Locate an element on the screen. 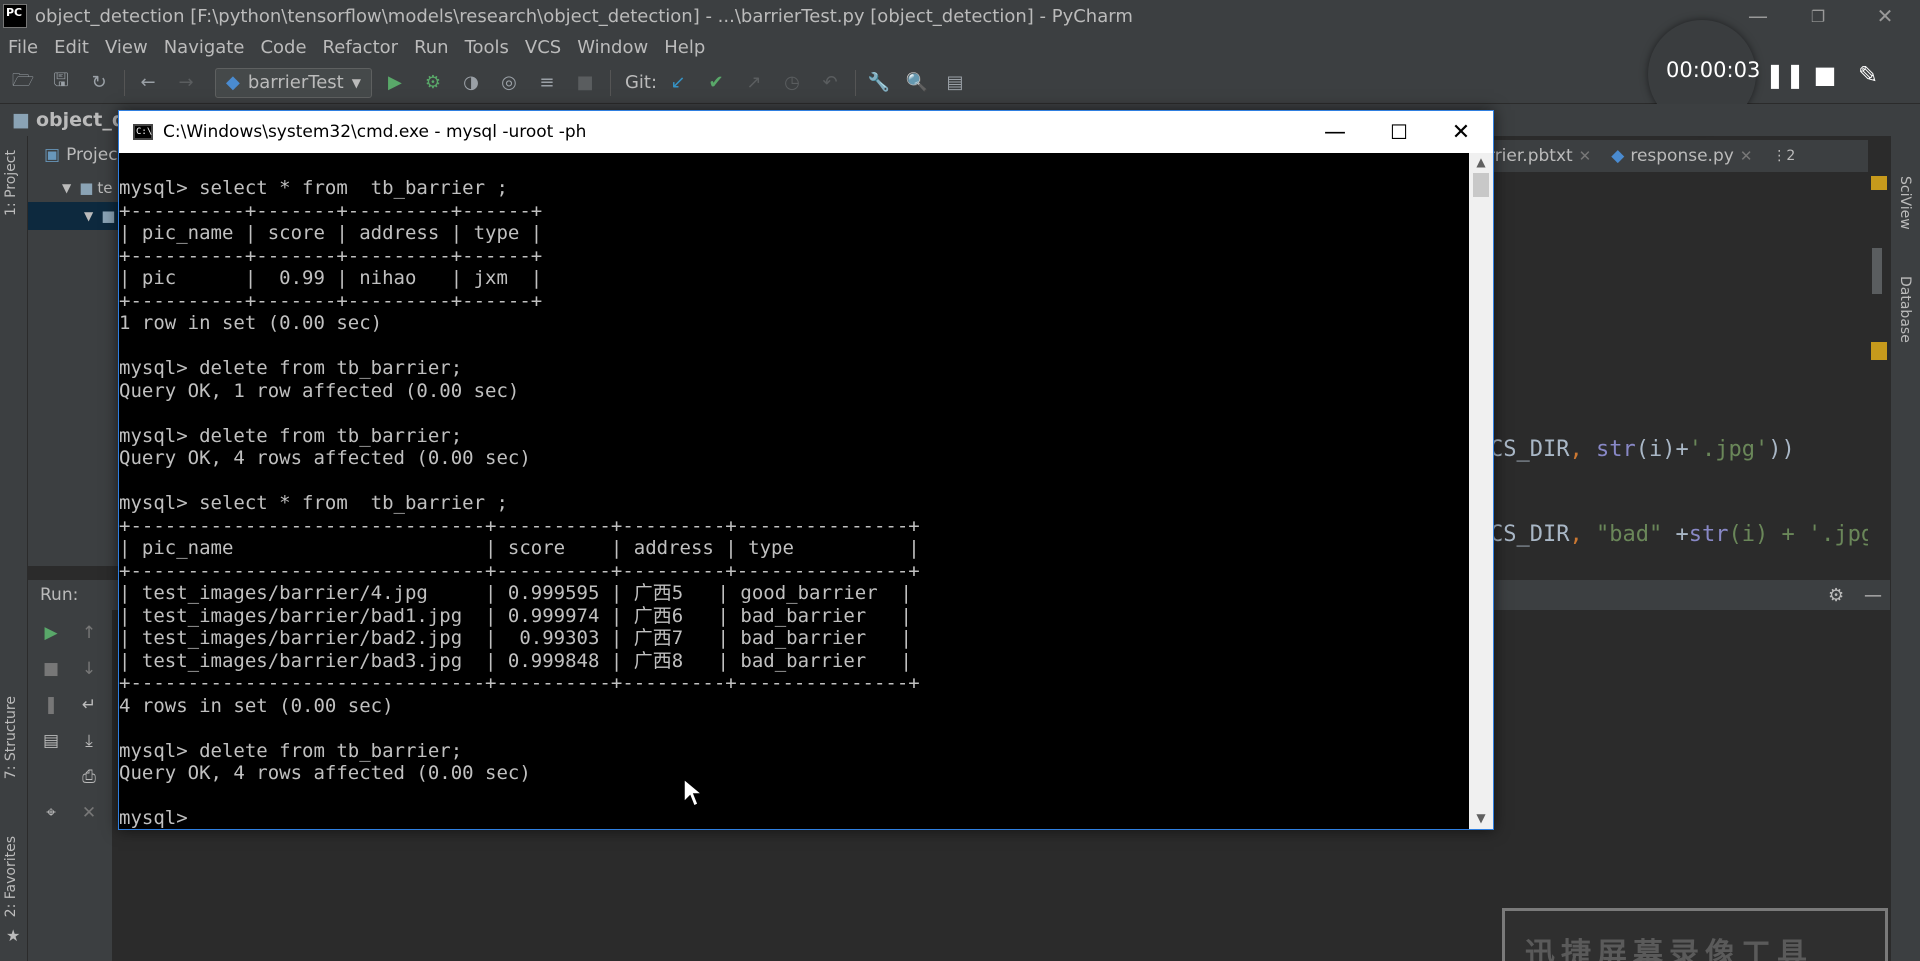 This screenshot has height=961, width=1920. recorder-time: 00:00:03 is located at coordinates (1713, 70).